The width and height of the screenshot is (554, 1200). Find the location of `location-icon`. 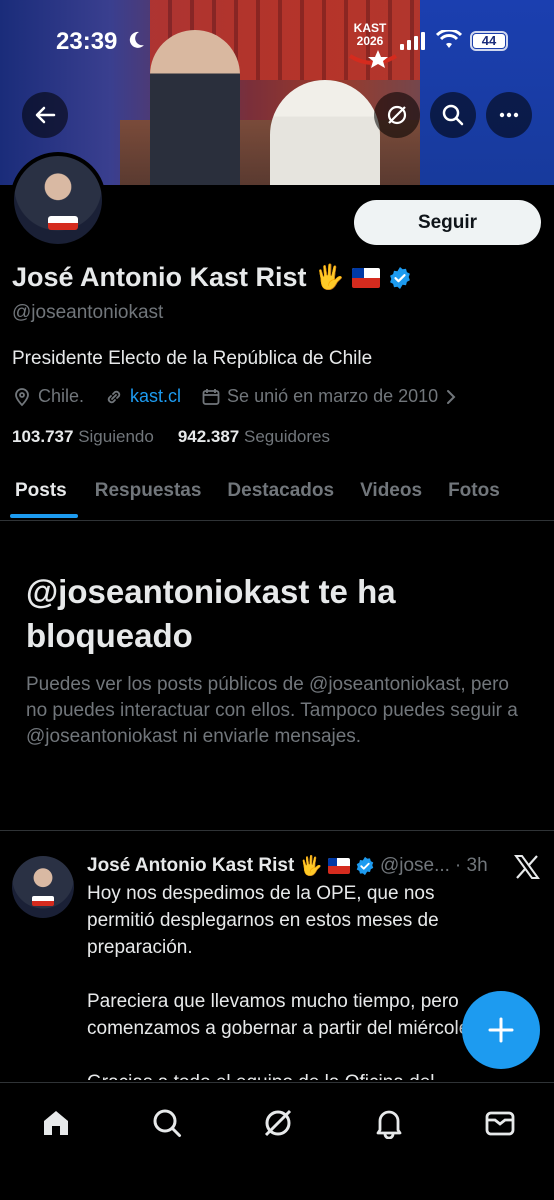

location-icon is located at coordinates (22, 396).